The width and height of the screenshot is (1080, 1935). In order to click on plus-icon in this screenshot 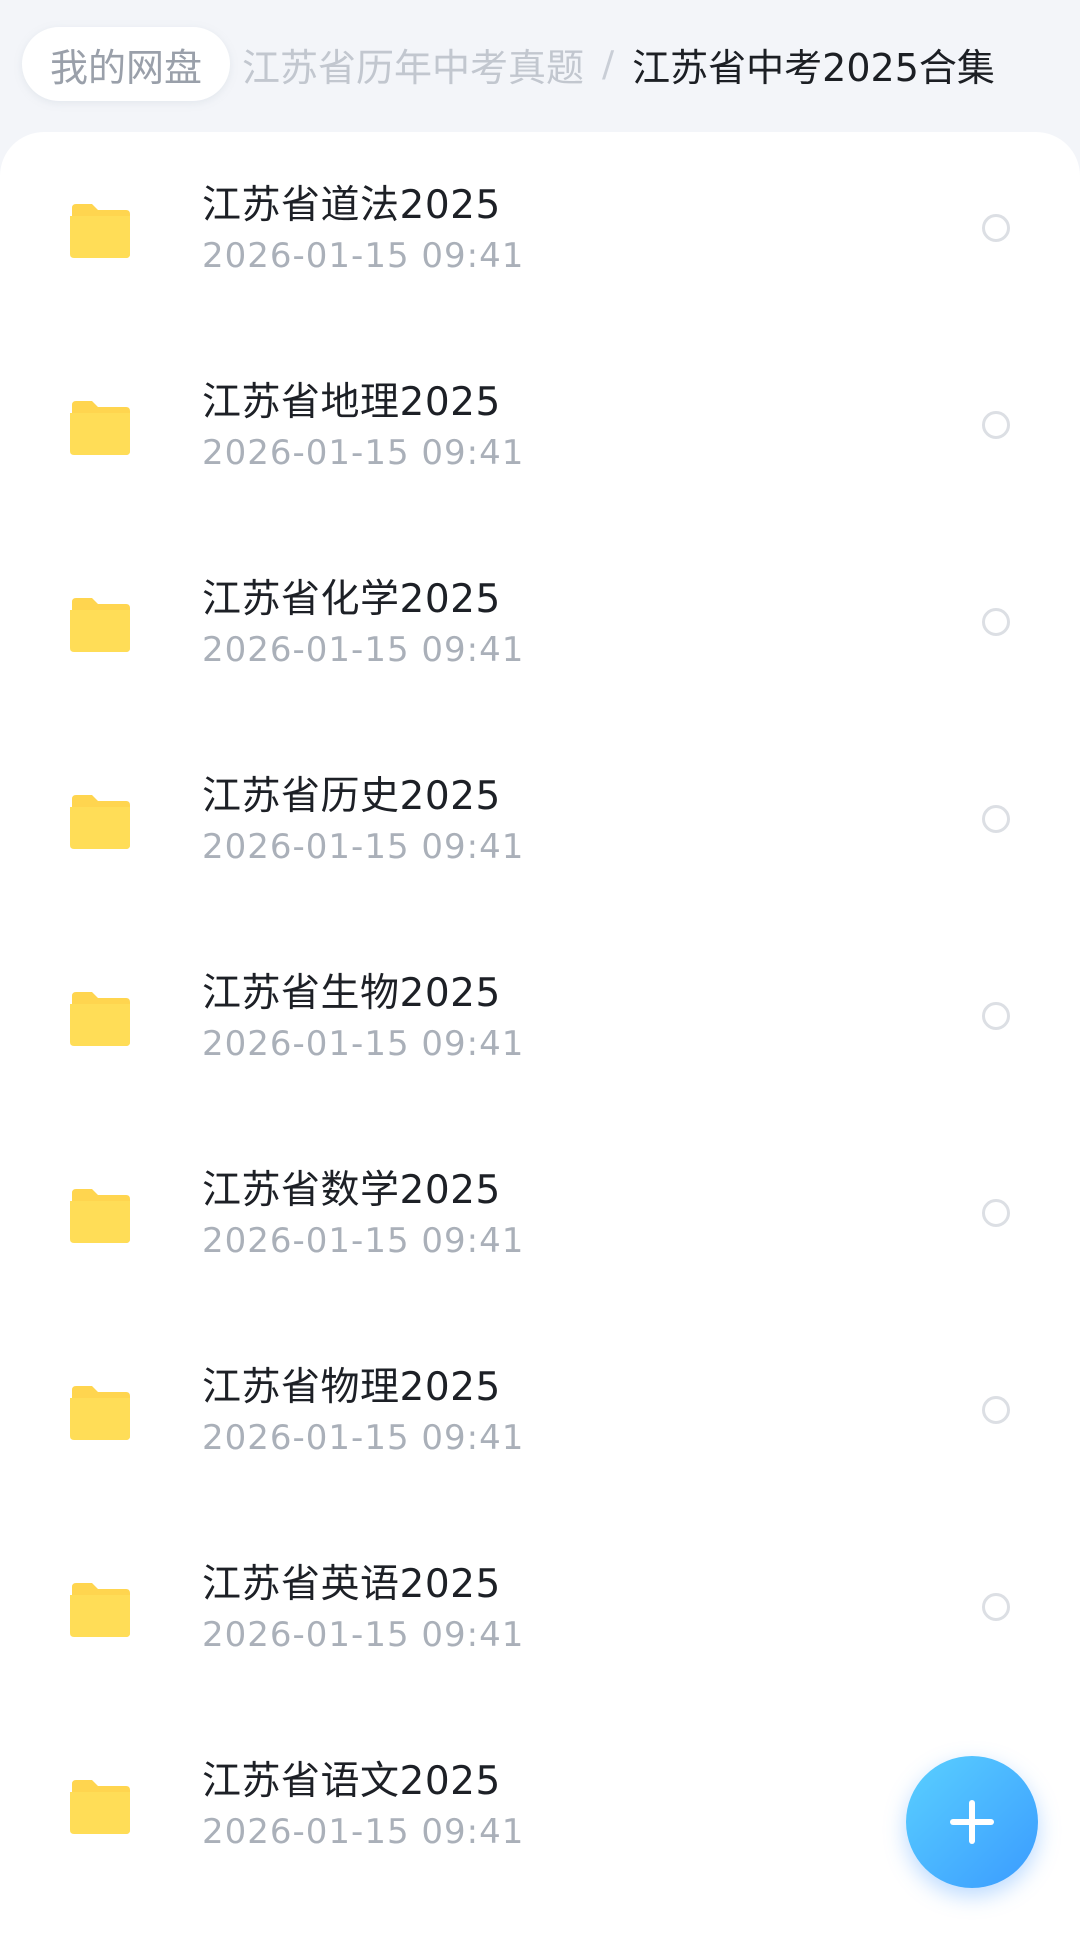, I will do `click(972, 1822)`.